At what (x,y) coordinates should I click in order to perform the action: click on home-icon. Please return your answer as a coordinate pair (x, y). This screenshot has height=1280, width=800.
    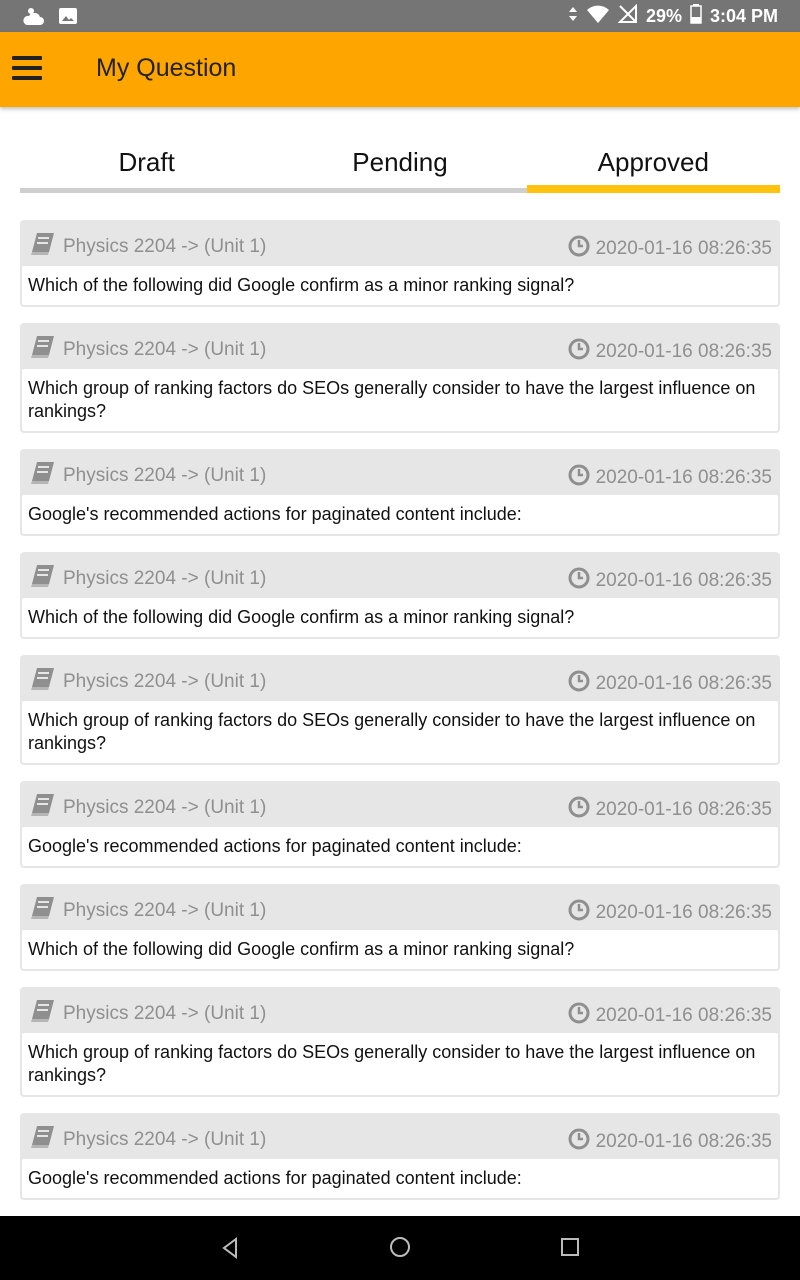
    Looking at the image, I should click on (400, 1249).